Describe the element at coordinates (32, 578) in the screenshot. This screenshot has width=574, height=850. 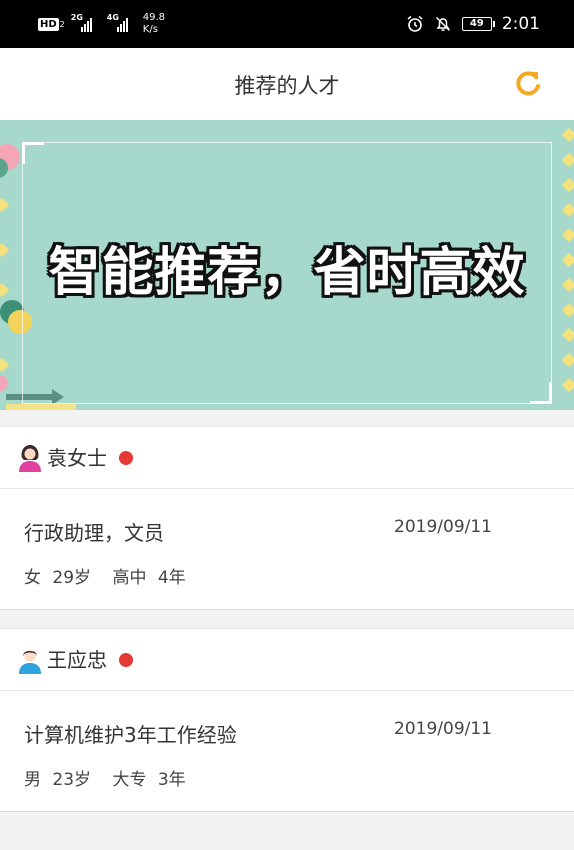
I see `gender: 女` at that location.